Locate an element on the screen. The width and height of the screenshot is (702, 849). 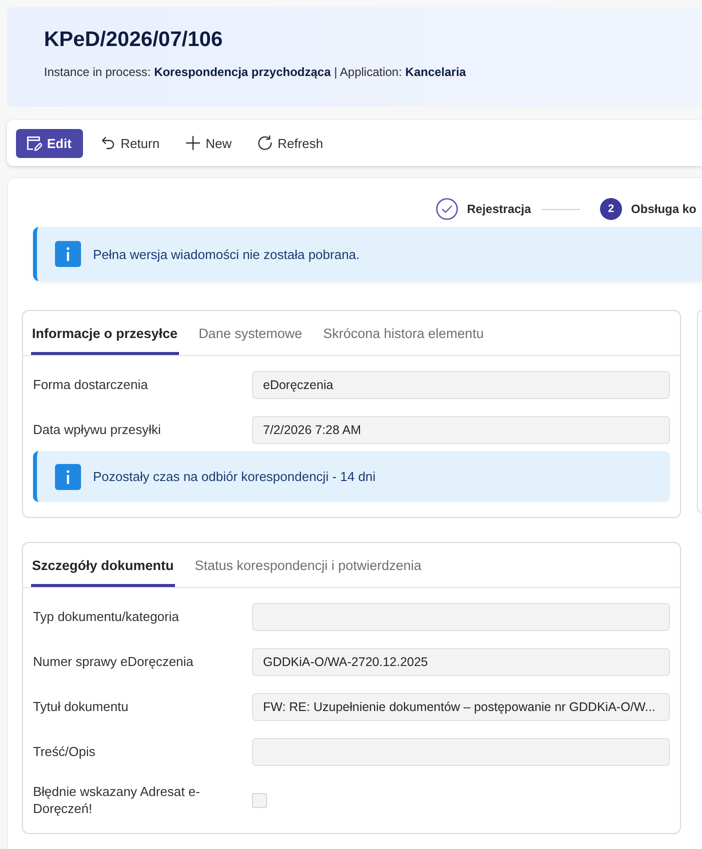
record-title: KPeD/2026/07/106 is located at coordinates (134, 40).